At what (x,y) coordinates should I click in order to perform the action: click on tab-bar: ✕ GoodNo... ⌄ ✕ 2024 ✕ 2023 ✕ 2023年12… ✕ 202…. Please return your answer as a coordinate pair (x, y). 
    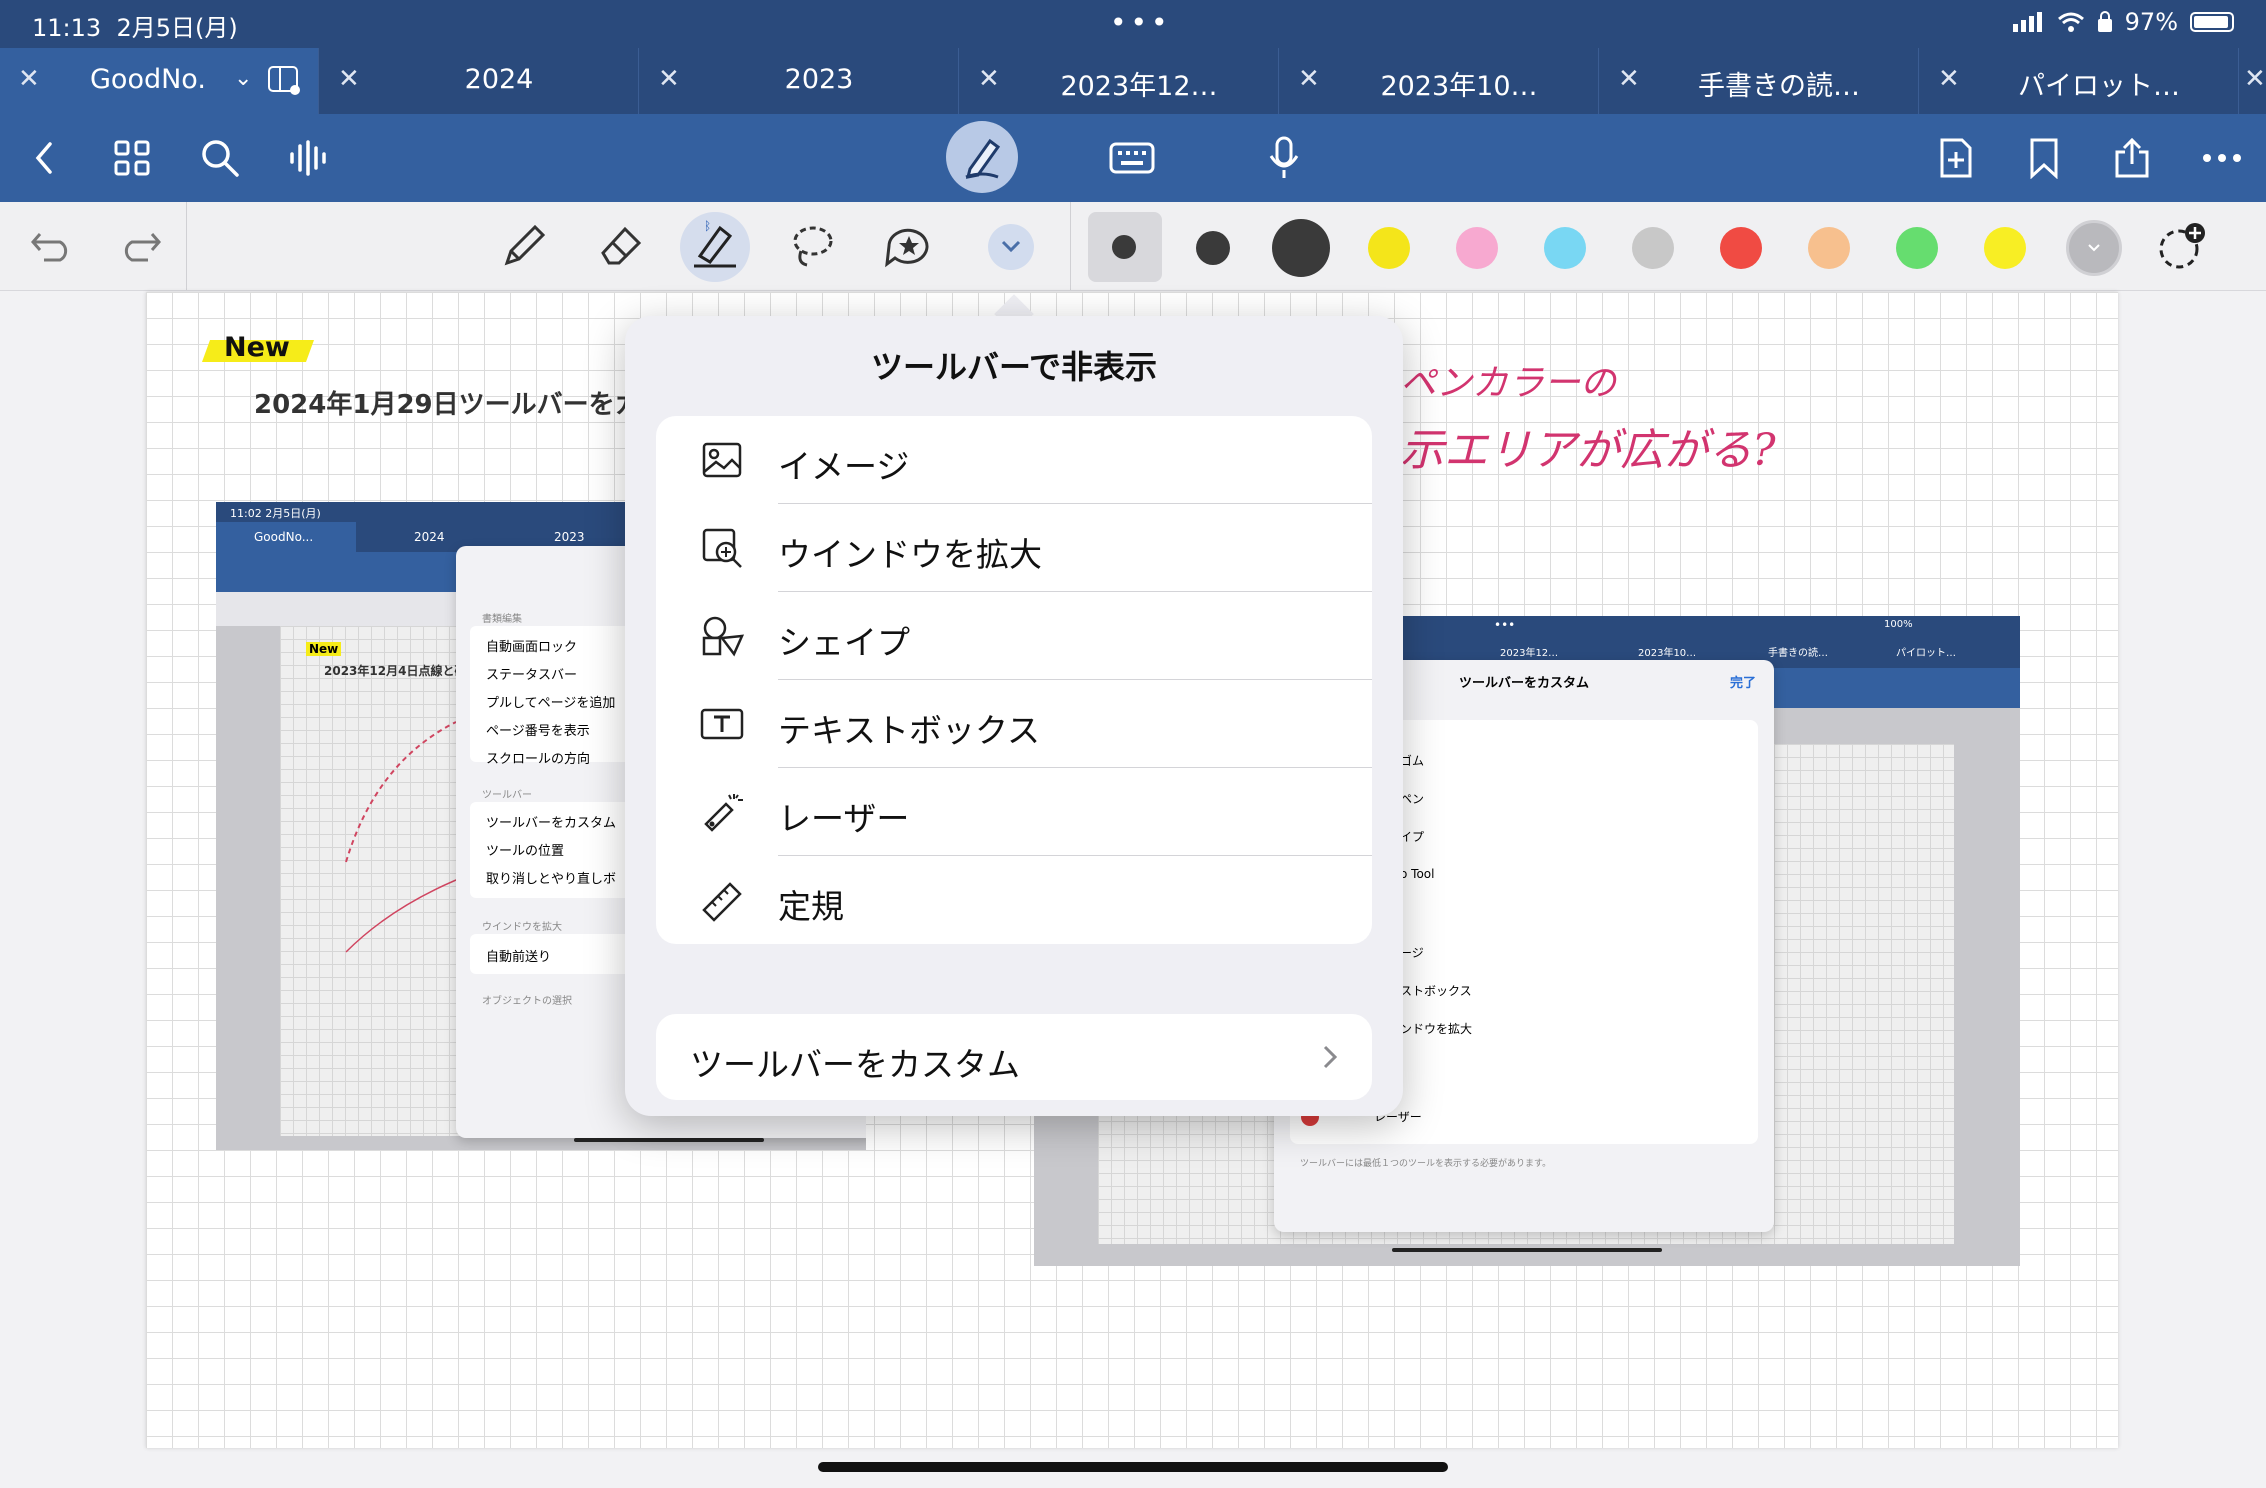
    Looking at the image, I should click on (1133, 81).